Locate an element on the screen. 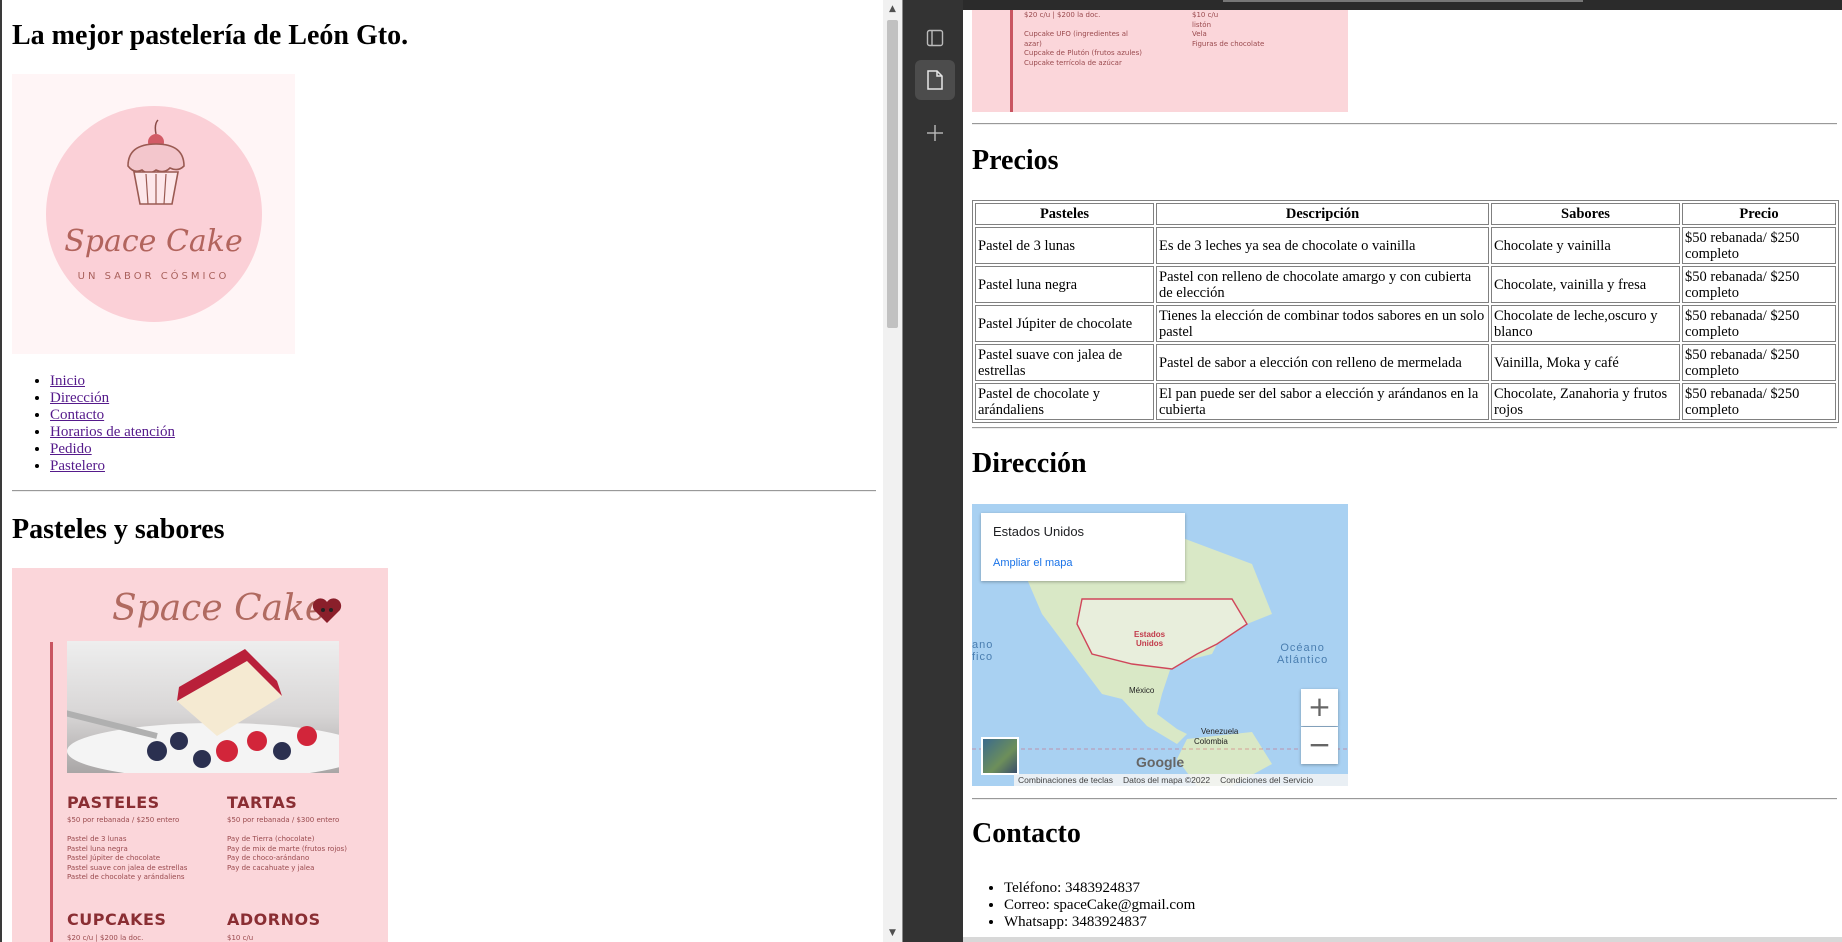 The height and width of the screenshot is (942, 1842). nav-link-horarios: Horarios de atención is located at coordinates (112, 432).